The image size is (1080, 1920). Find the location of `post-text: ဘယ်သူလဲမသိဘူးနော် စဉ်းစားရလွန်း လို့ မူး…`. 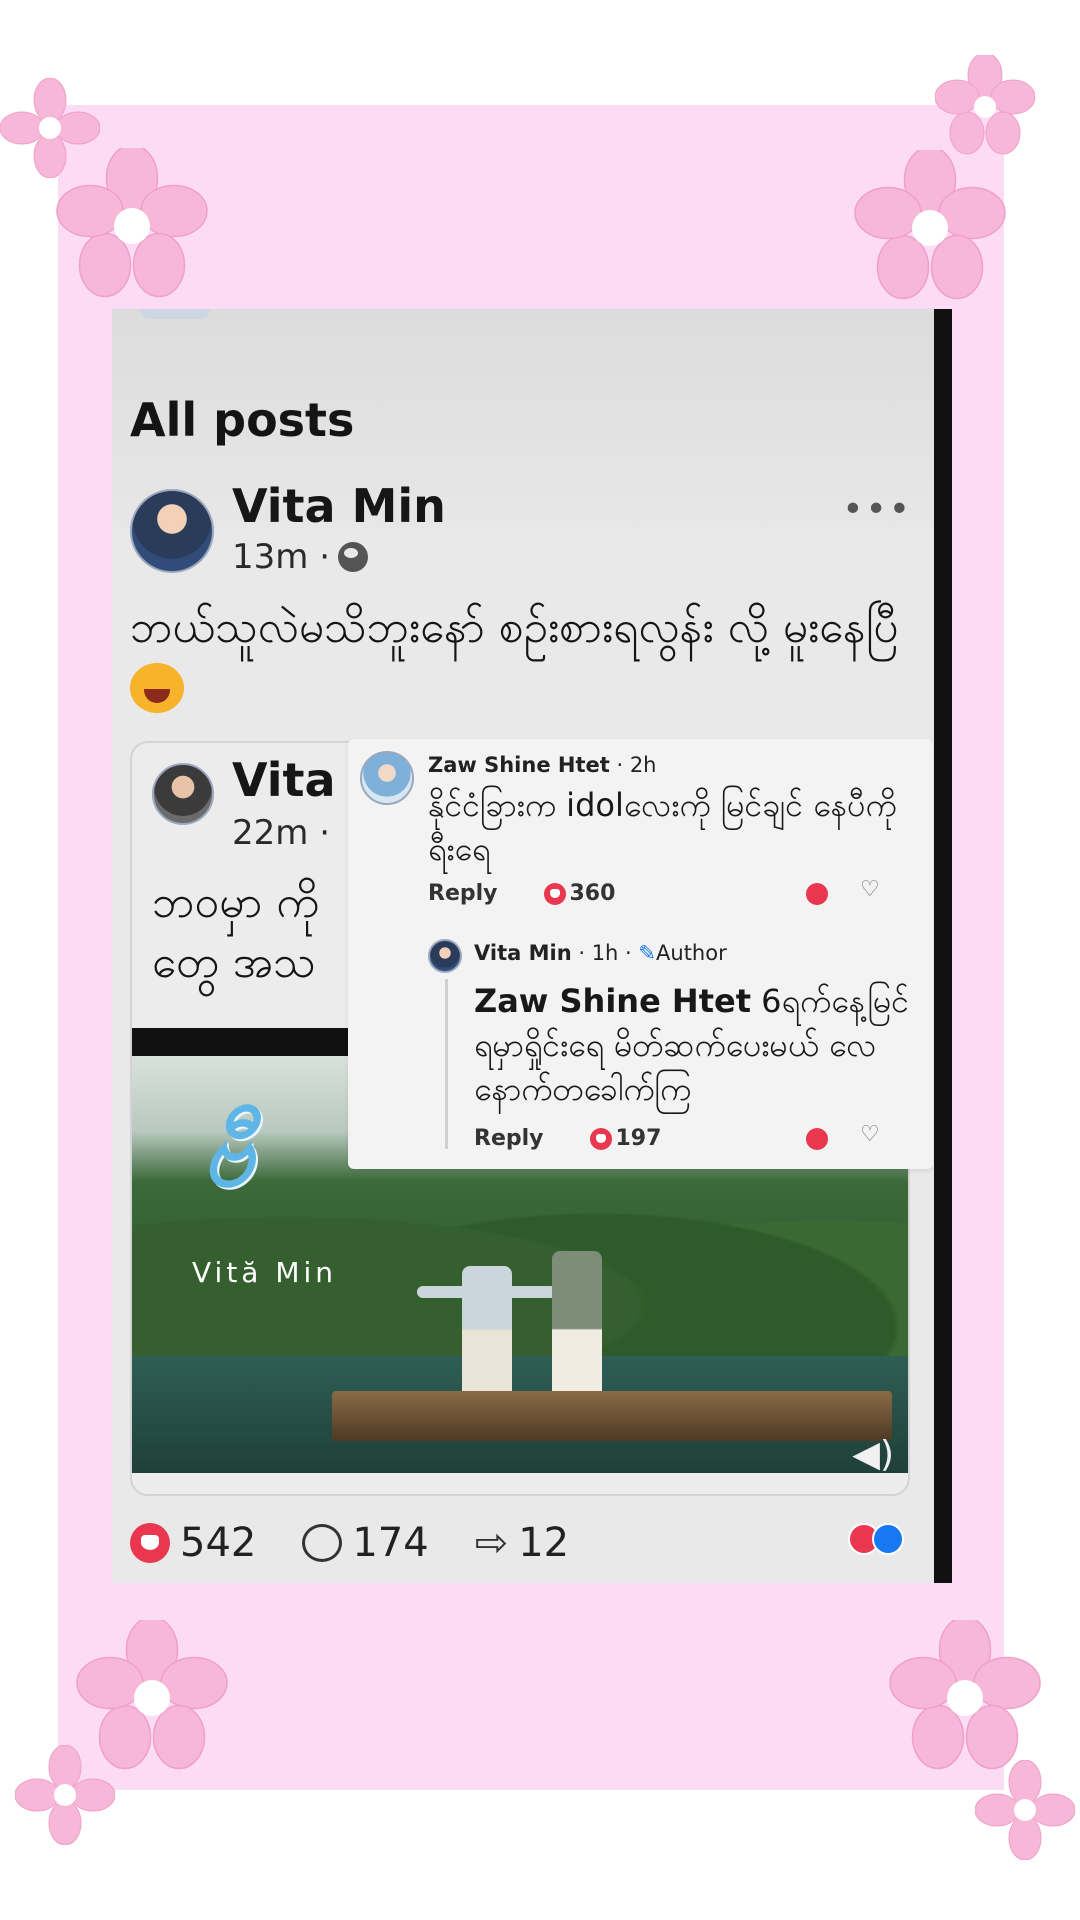

post-text: ဘယ်သူလဲမသိဘူးနော် စဉ်းစားရလွန်း လို့ မူး… is located at coordinates (520, 657).